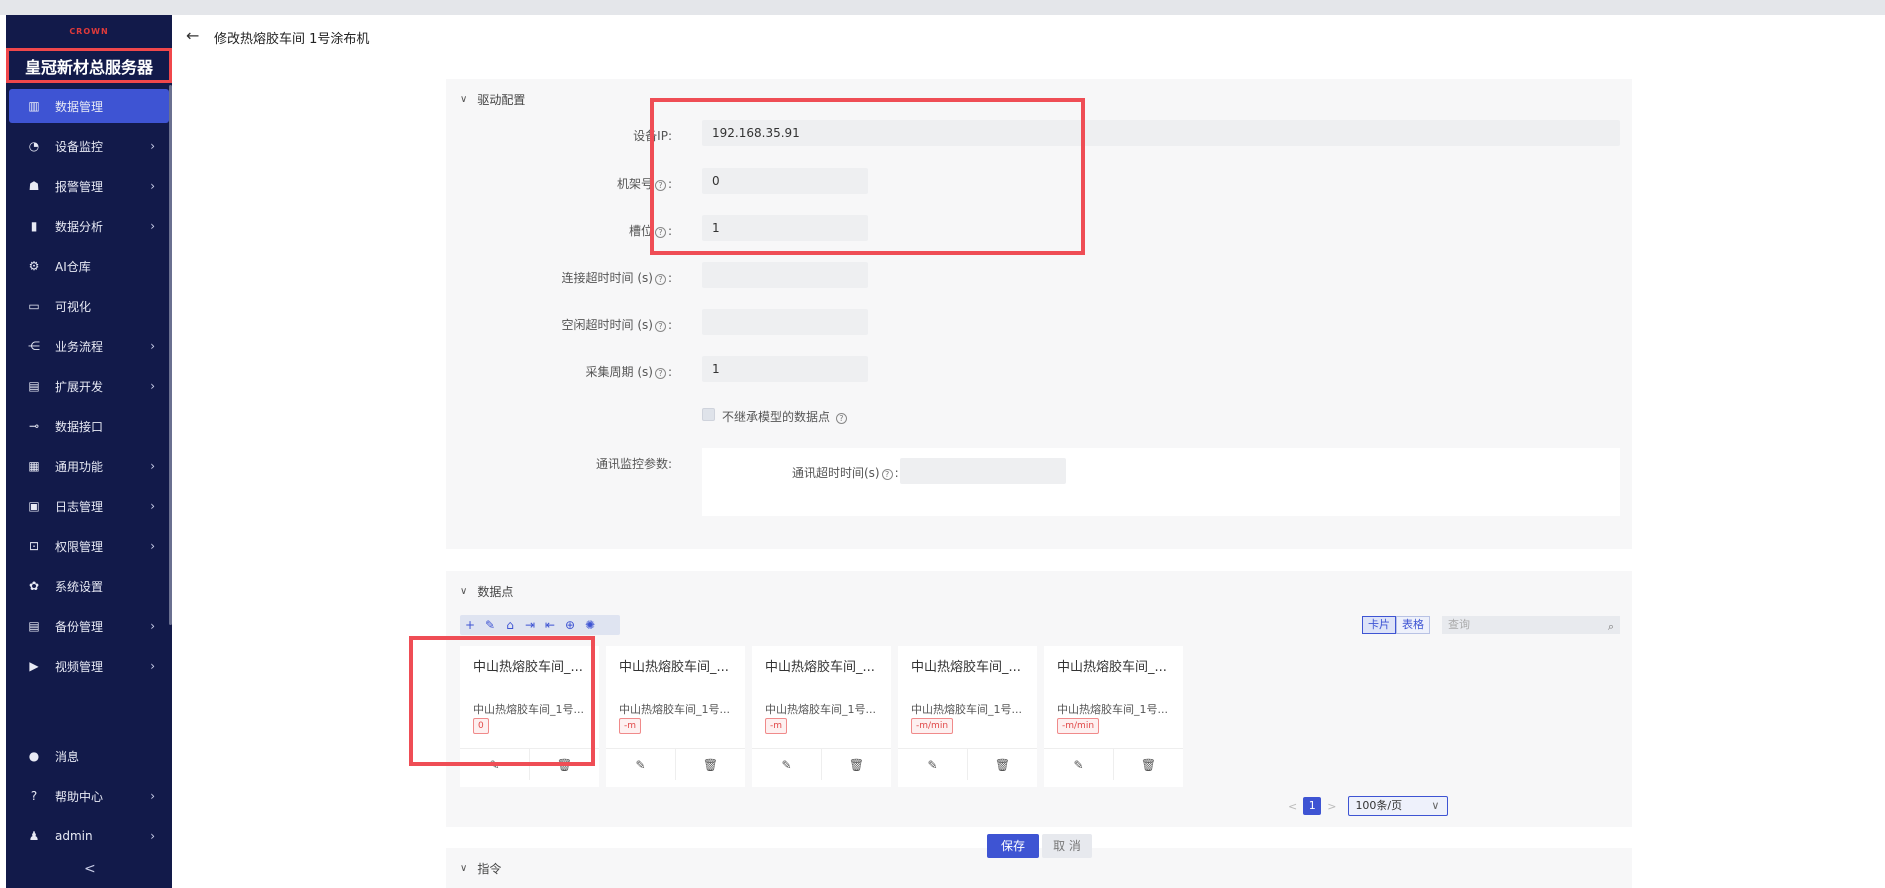 This screenshot has height=888, width=1885. Describe the element at coordinates (785, 322) in the screenshot. I see `idle-timeout-input` at that location.